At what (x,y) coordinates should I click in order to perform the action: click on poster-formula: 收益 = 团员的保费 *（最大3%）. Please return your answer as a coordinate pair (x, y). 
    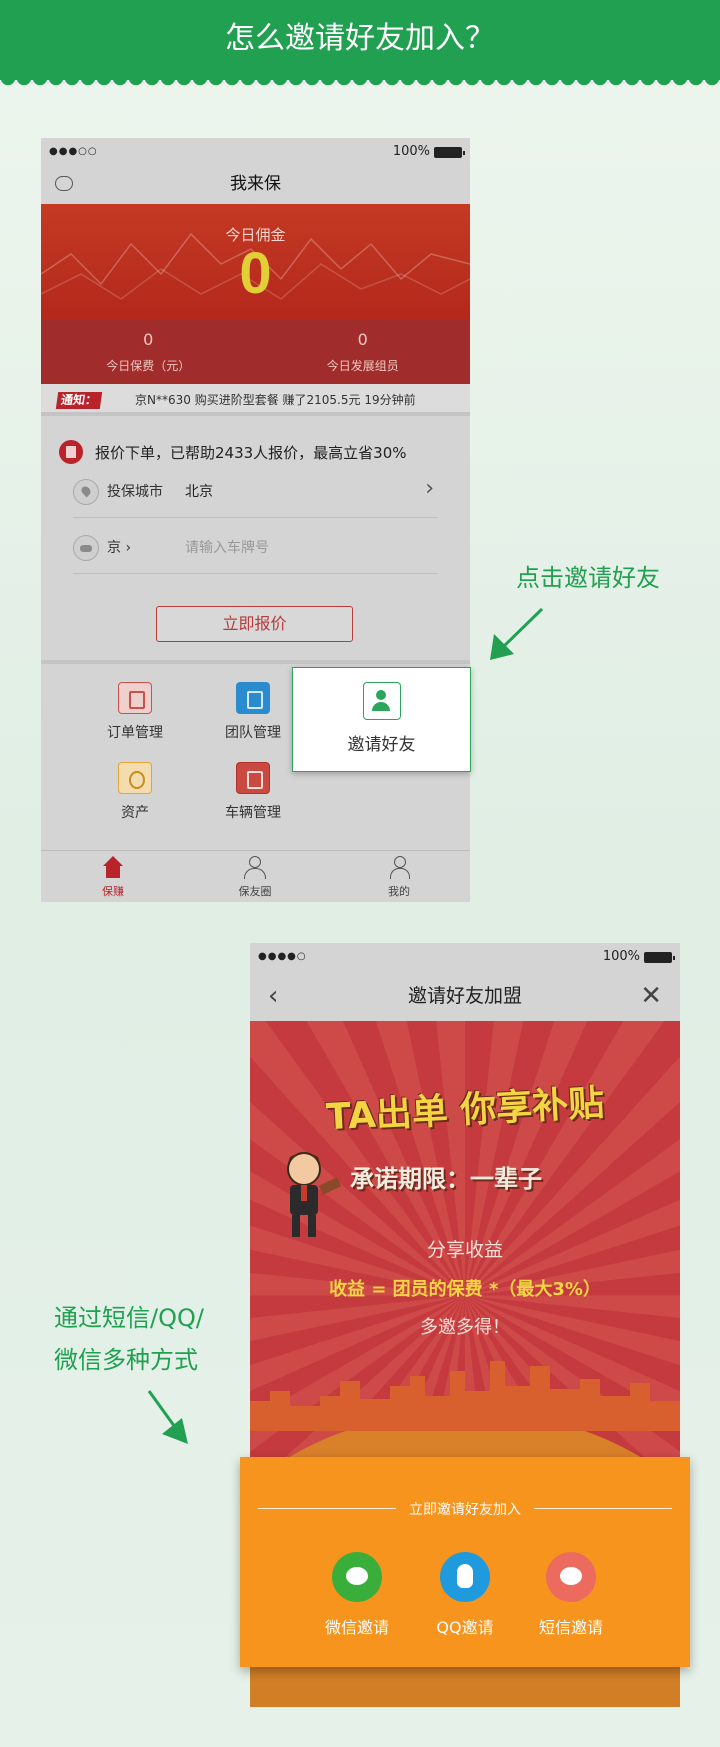
    Looking at the image, I should click on (465, 1289).